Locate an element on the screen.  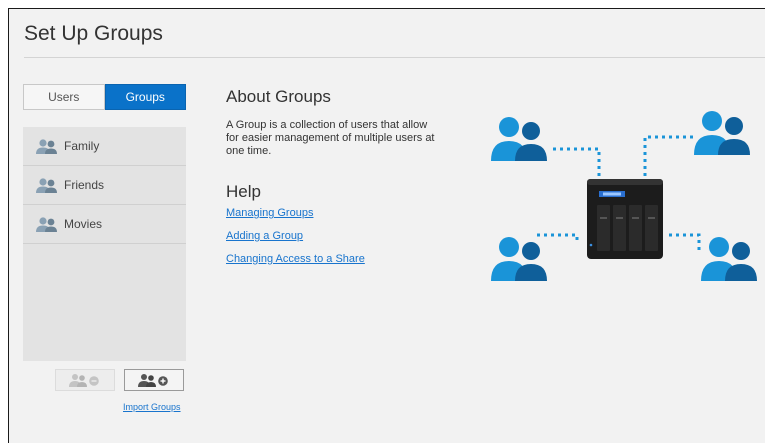
page-title: Set Up Groups is located at coordinates (93, 33).